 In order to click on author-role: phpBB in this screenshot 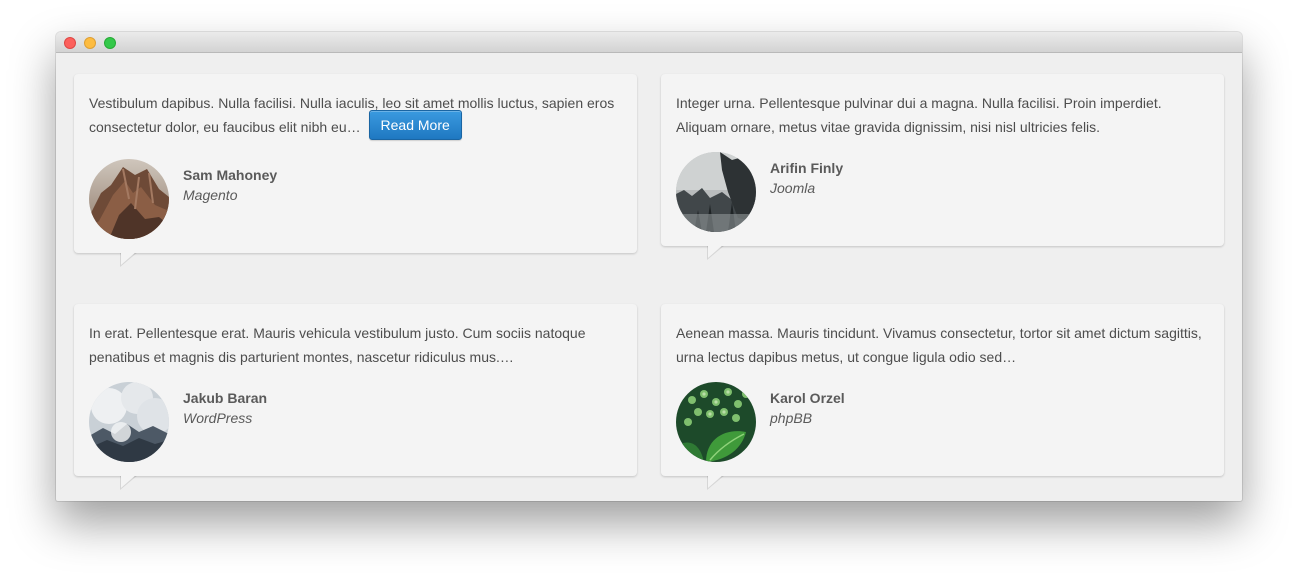, I will do `click(791, 418)`.